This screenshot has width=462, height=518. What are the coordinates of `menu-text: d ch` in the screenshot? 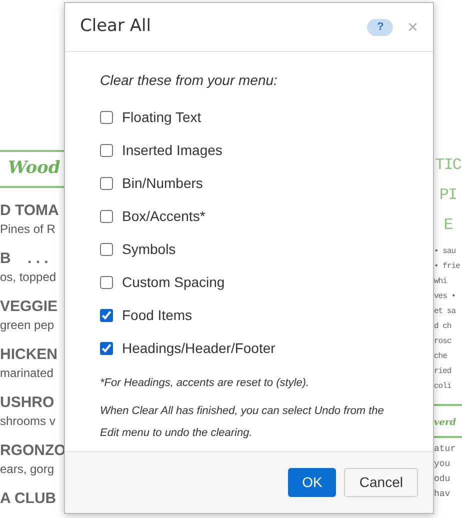 It's located at (443, 327).